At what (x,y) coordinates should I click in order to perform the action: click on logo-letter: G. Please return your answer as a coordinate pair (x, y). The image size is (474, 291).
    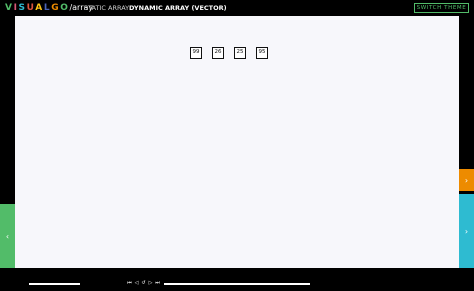
    Looking at the image, I should click on (56, 8).